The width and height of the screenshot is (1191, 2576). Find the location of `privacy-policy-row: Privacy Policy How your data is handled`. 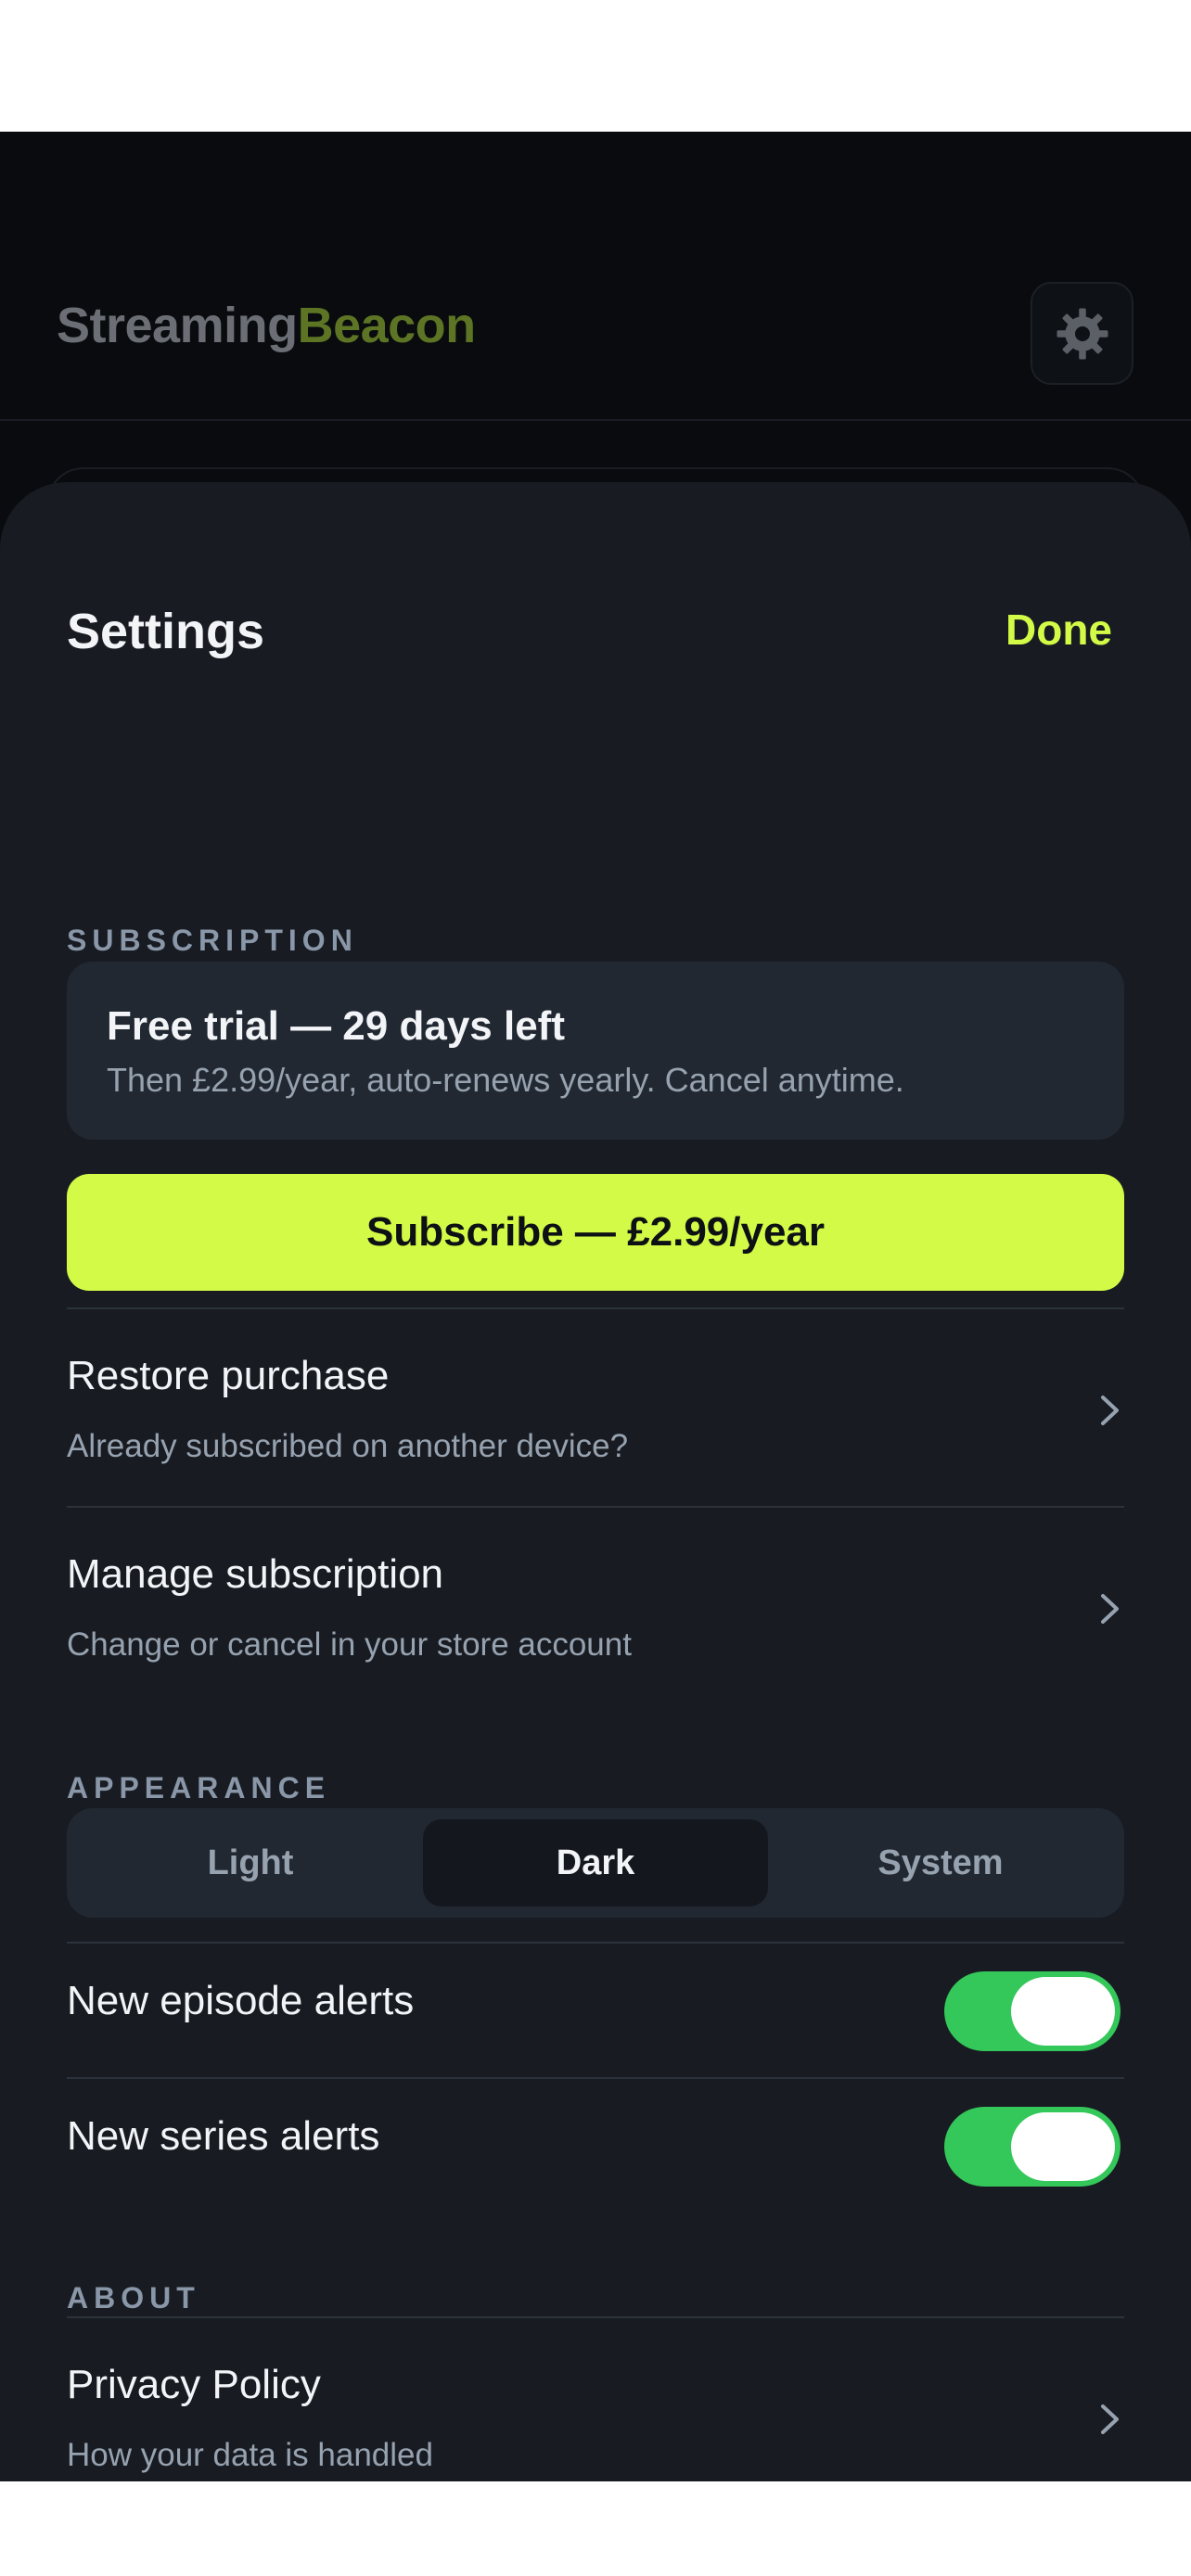

privacy-policy-row: Privacy Policy How your data is handled is located at coordinates (595, 2399).